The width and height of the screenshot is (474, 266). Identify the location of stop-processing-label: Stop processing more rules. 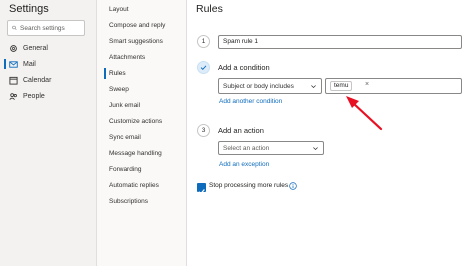
(249, 185).